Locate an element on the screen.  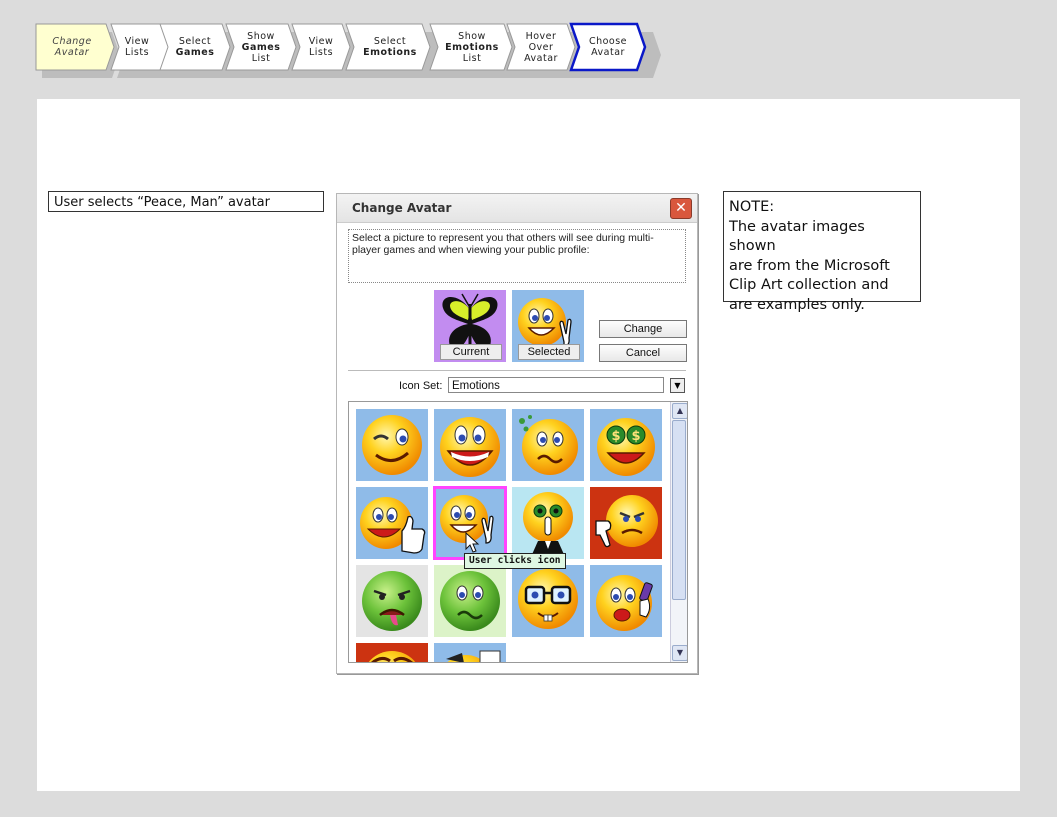
avatar-tile-peace-man is located at coordinates (470, 523).